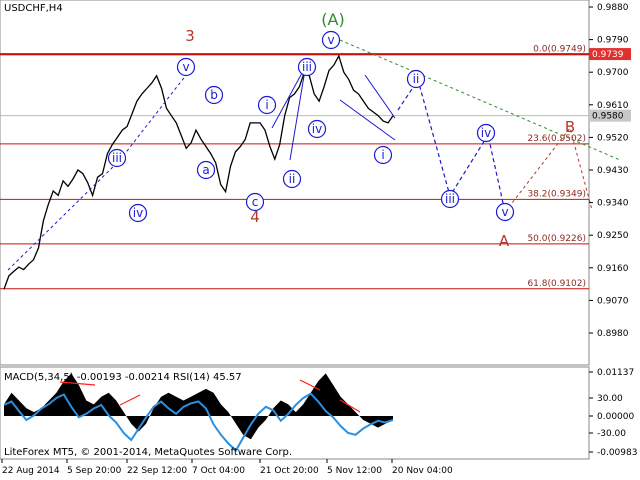  I want to click on wave-label-b: b, so click(214, 95).